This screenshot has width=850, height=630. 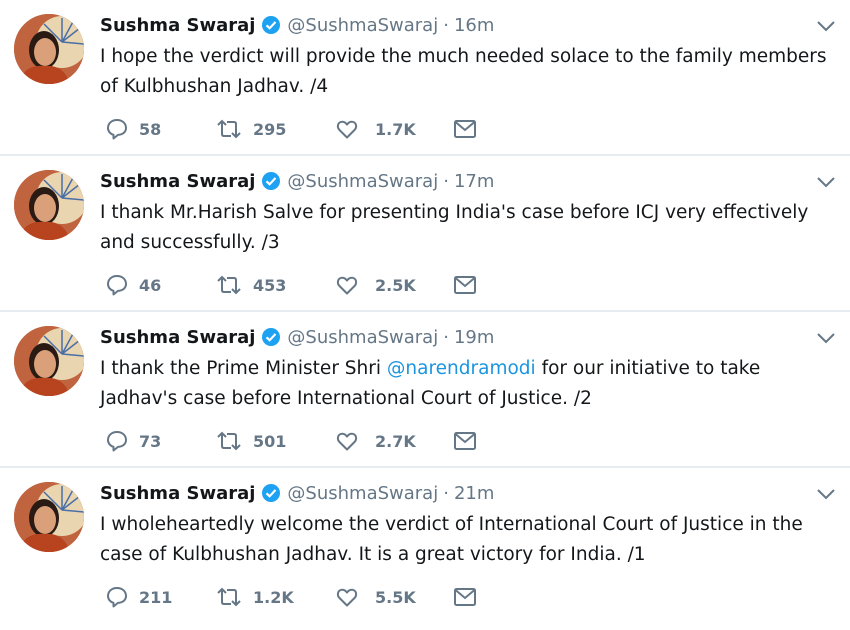 I want to click on tweet-header: Sushma Swaraj @SushmaSwaraj · 21m, so click(x=297, y=493).